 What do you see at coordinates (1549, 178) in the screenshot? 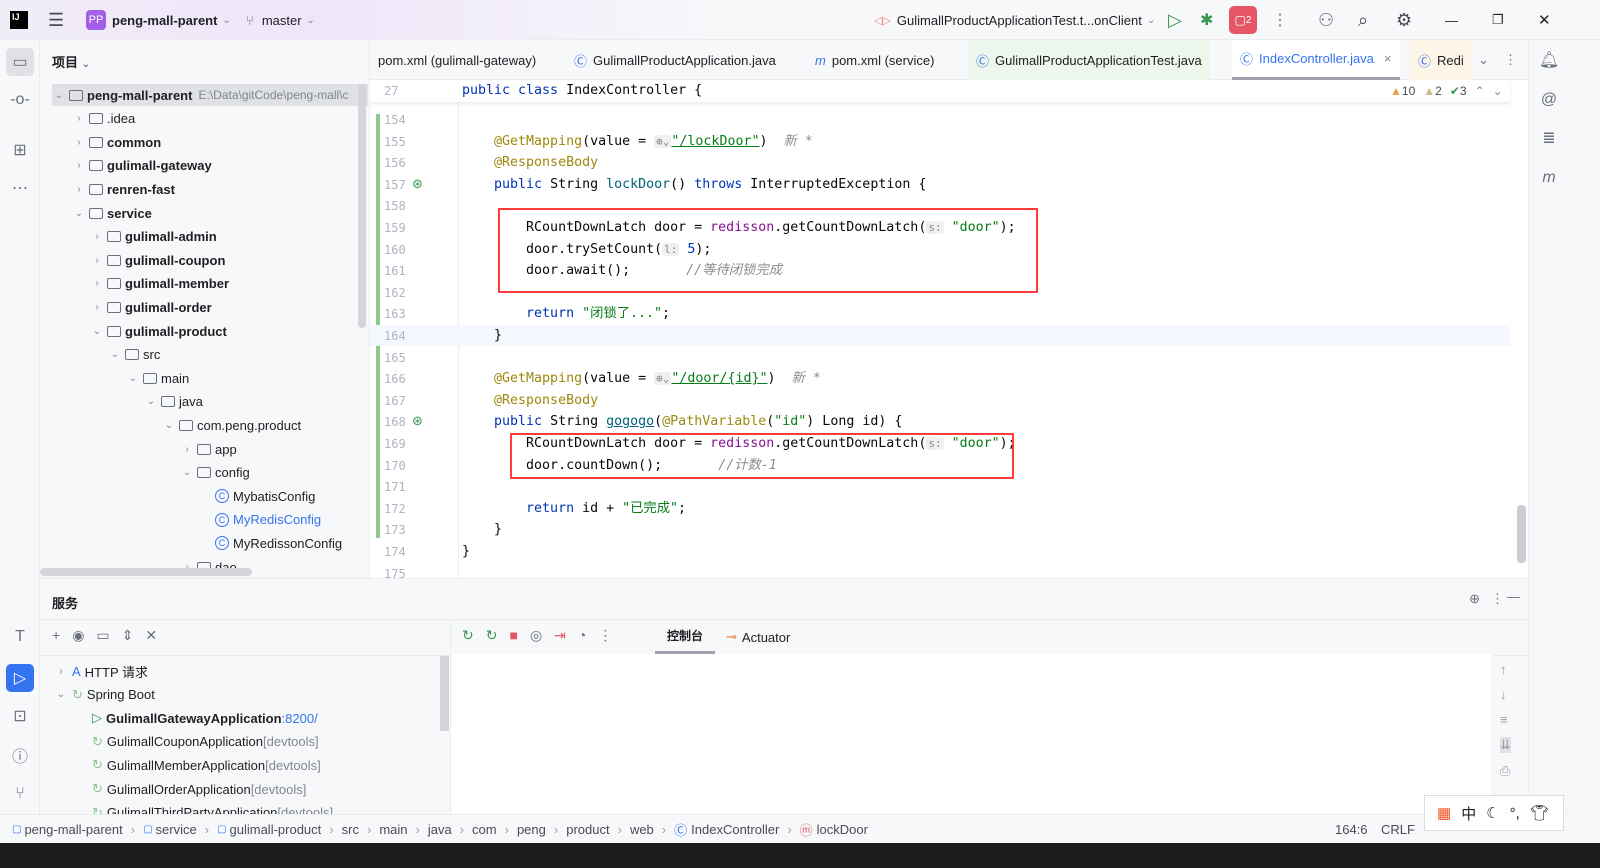
I see `maven-icon: m` at bounding box center [1549, 178].